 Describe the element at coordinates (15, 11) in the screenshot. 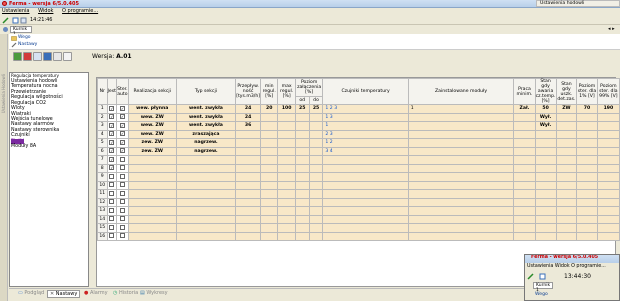

I see `menu-ustawienia: Ustawienia` at that location.